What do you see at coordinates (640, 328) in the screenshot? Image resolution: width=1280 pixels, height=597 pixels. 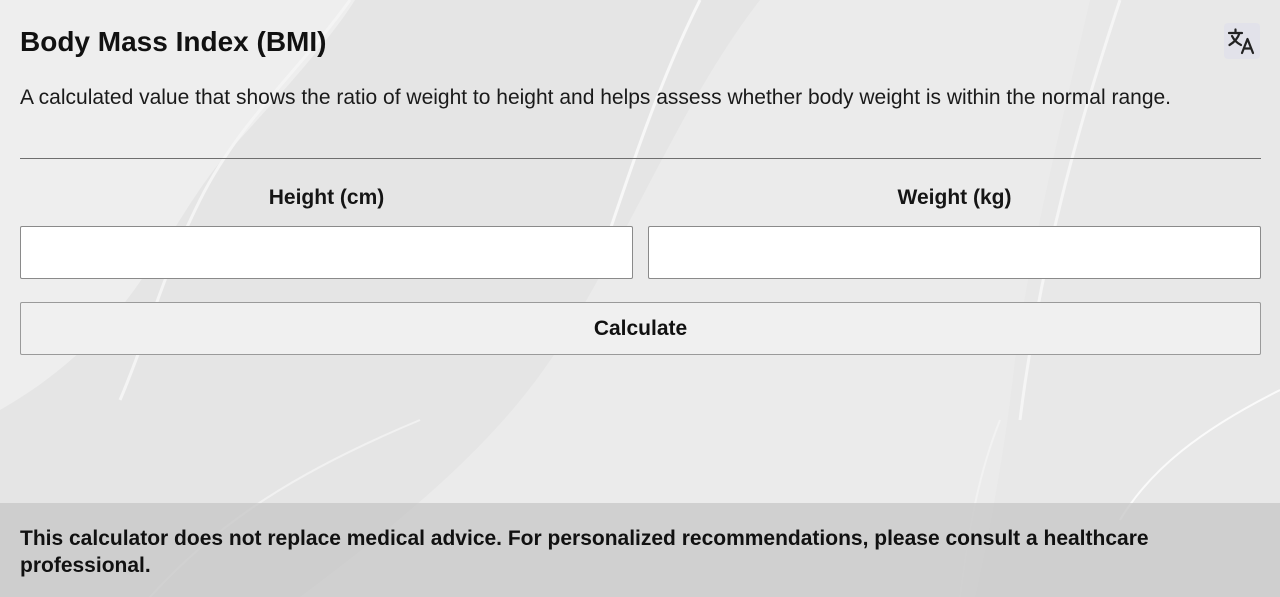 I see `calculate-button: Calculate` at bounding box center [640, 328].